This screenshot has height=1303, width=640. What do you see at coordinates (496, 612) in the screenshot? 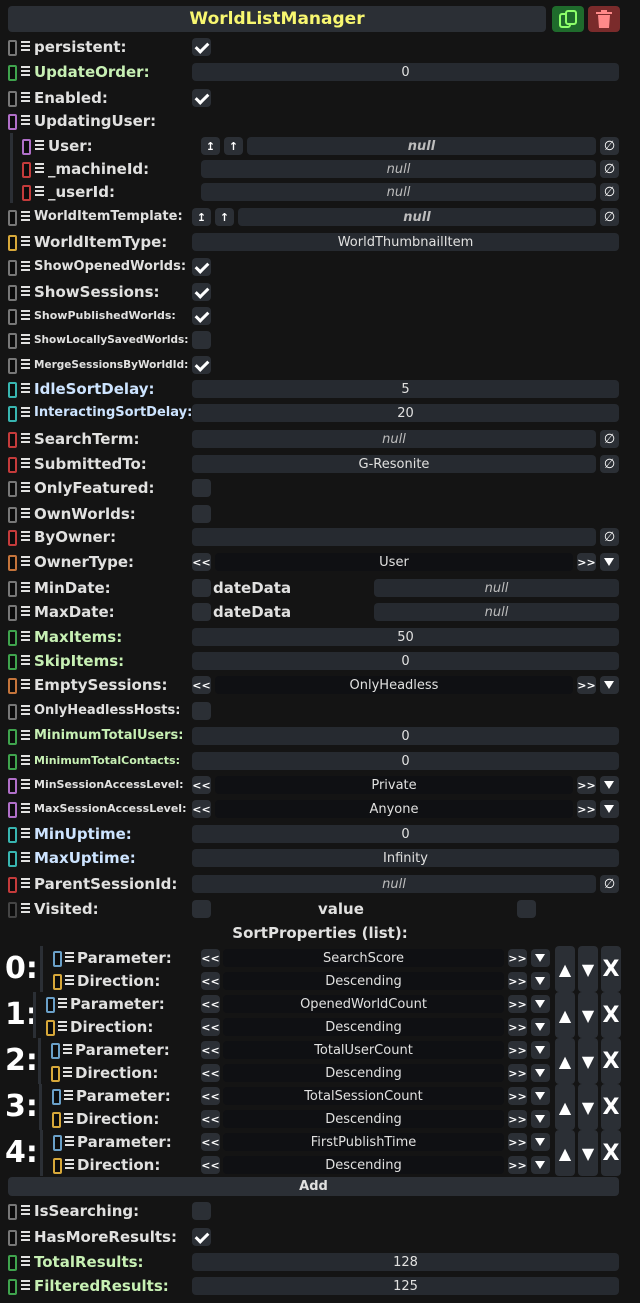
I see `max-date-value: null` at bounding box center [496, 612].